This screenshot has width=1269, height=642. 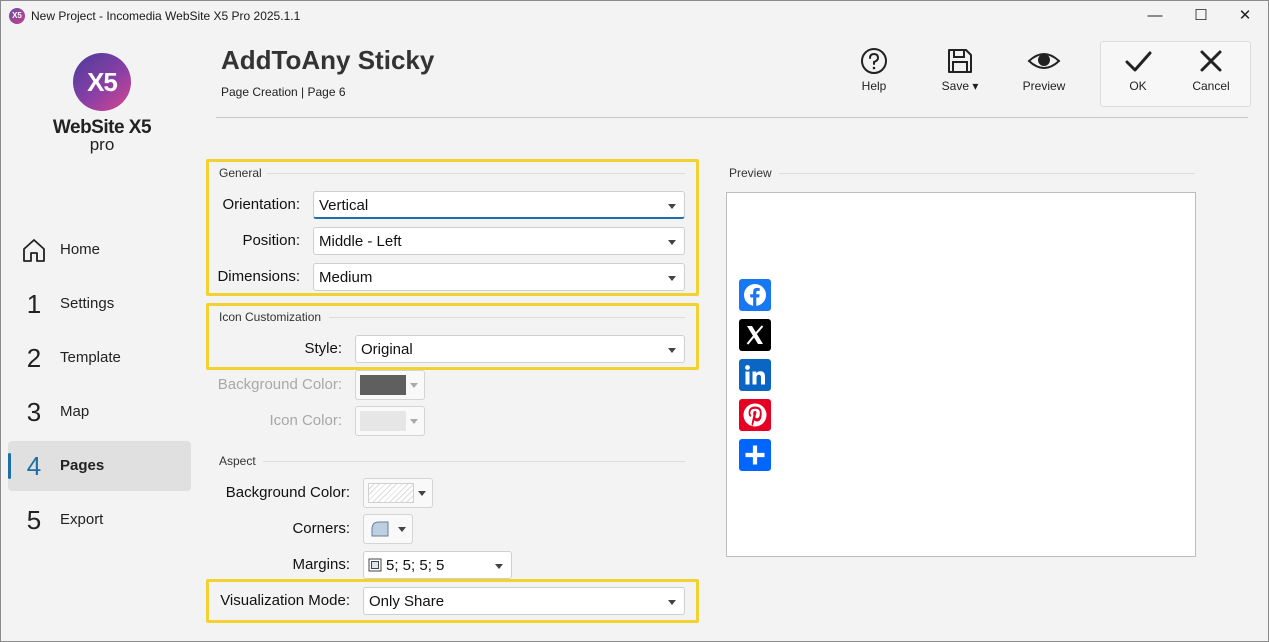 I want to click on save-button: Save ▾, so click(x=960, y=70).